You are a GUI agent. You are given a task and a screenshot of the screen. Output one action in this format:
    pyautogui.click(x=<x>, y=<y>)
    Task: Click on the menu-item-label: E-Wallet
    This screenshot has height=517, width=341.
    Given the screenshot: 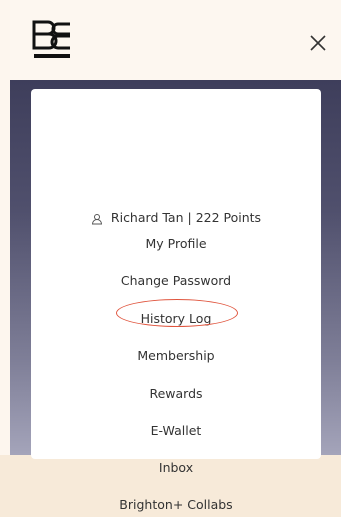 What is the action you would take?
    pyautogui.click(x=176, y=430)
    